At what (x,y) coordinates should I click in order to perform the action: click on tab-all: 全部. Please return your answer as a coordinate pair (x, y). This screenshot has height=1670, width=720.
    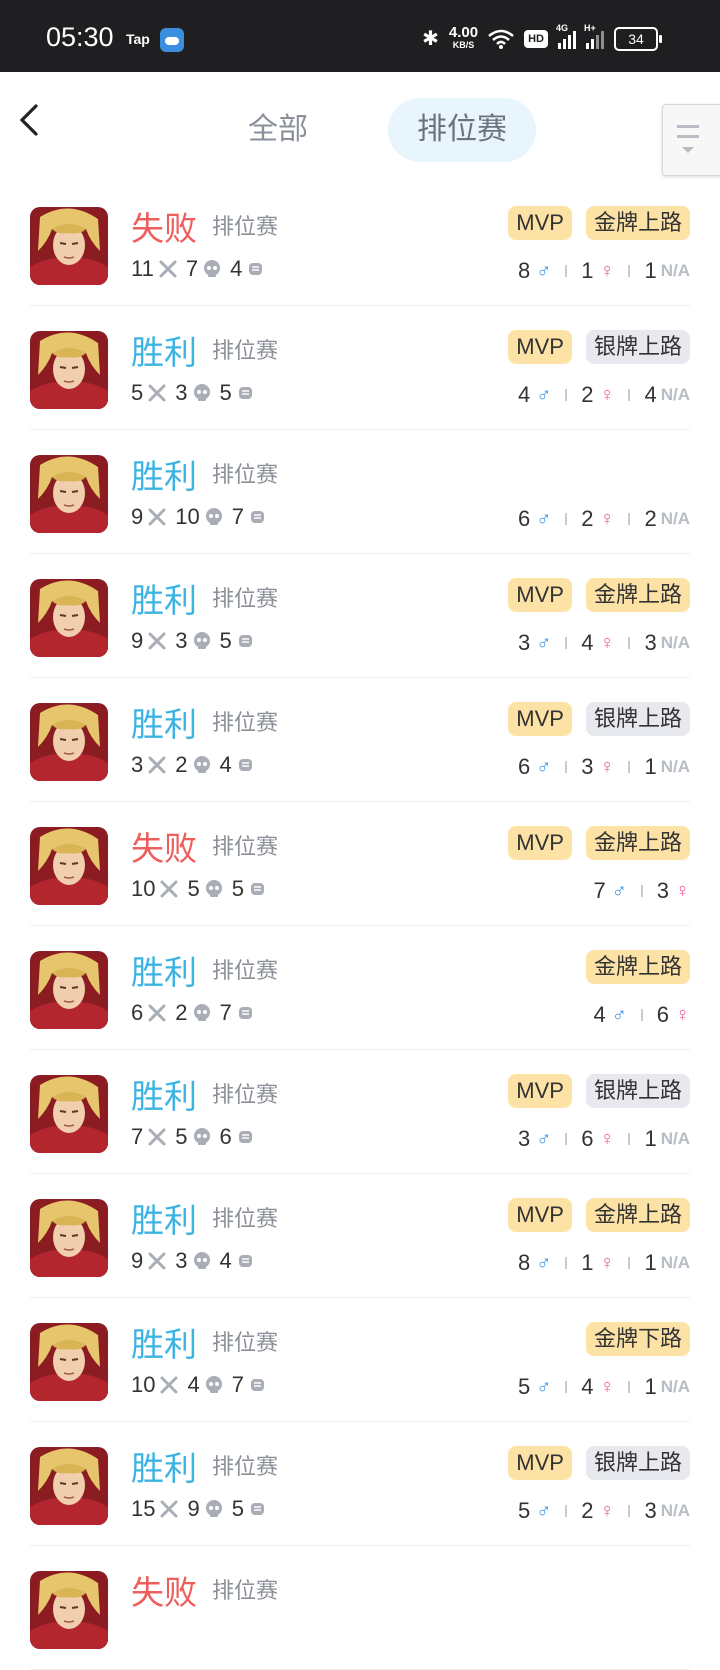
    Looking at the image, I should click on (278, 130).